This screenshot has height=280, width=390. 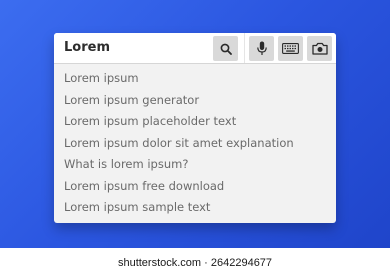 I want to click on voice-search-button, so click(x=261, y=48).